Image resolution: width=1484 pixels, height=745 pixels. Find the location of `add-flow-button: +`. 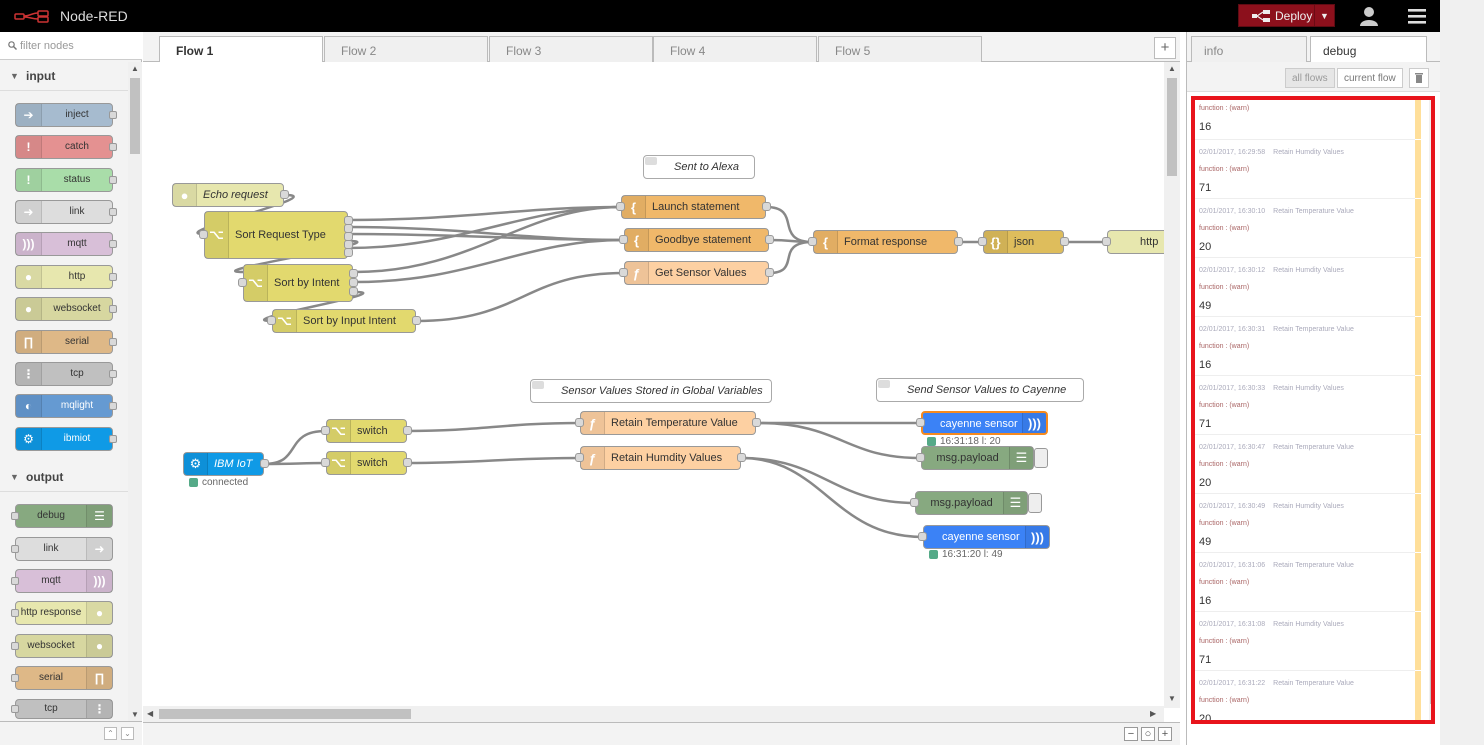

add-flow-button: + is located at coordinates (1165, 48).